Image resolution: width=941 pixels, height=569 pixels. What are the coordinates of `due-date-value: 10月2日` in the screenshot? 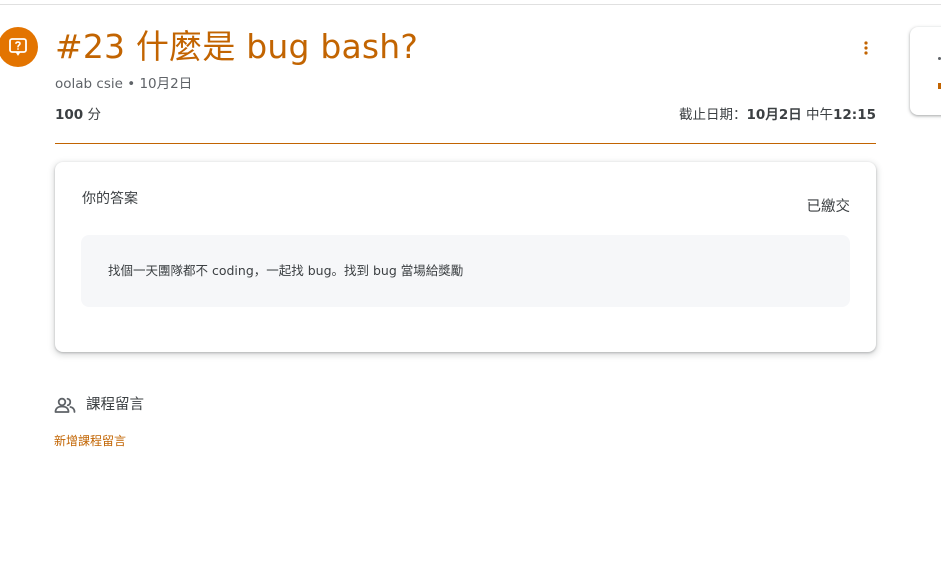 It's located at (774, 115).